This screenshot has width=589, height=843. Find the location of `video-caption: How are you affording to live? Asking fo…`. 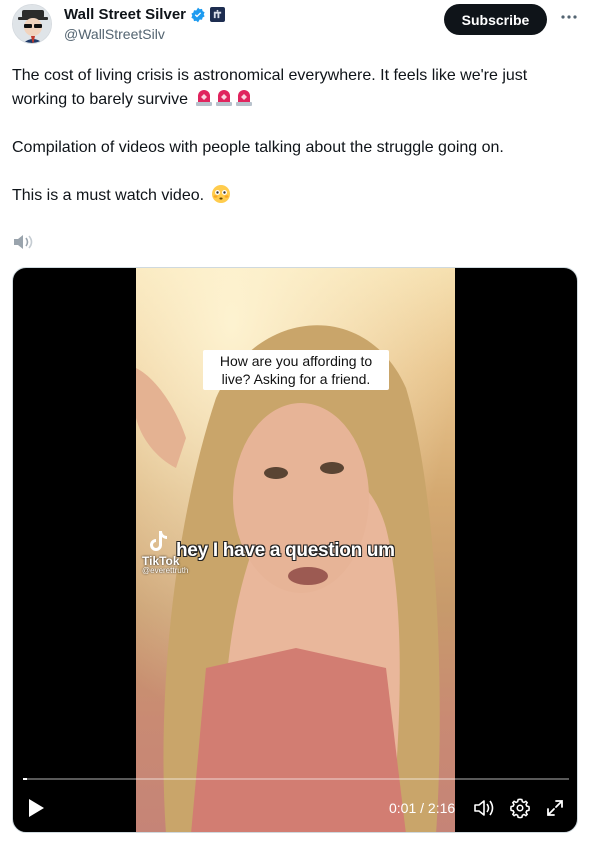

video-caption: How are you affording to live? Asking fo… is located at coordinates (296, 370).